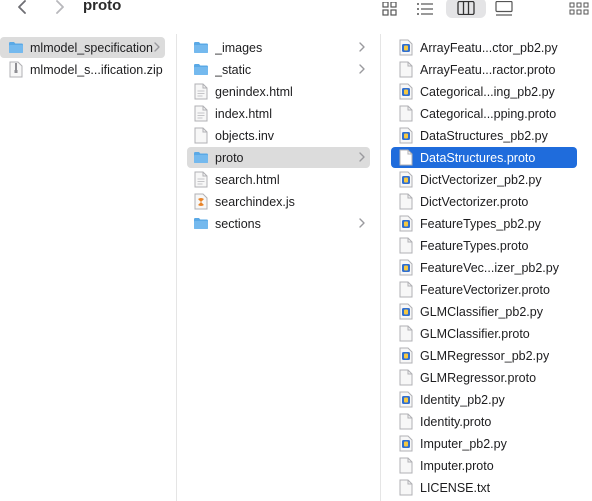 The width and height of the screenshot is (592, 501). I want to click on file-item-label: Imputer.proto, so click(457, 465).